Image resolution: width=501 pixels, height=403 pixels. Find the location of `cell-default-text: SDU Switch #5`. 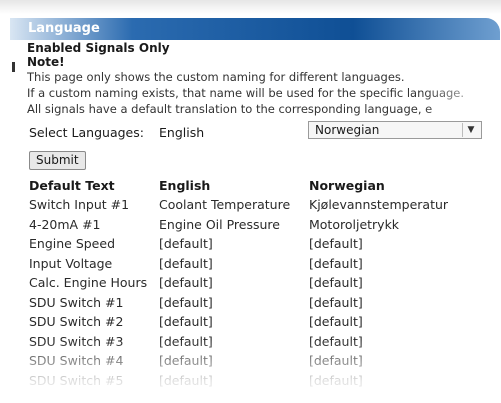

cell-default-text: SDU Switch #5 is located at coordinates (76, 380).